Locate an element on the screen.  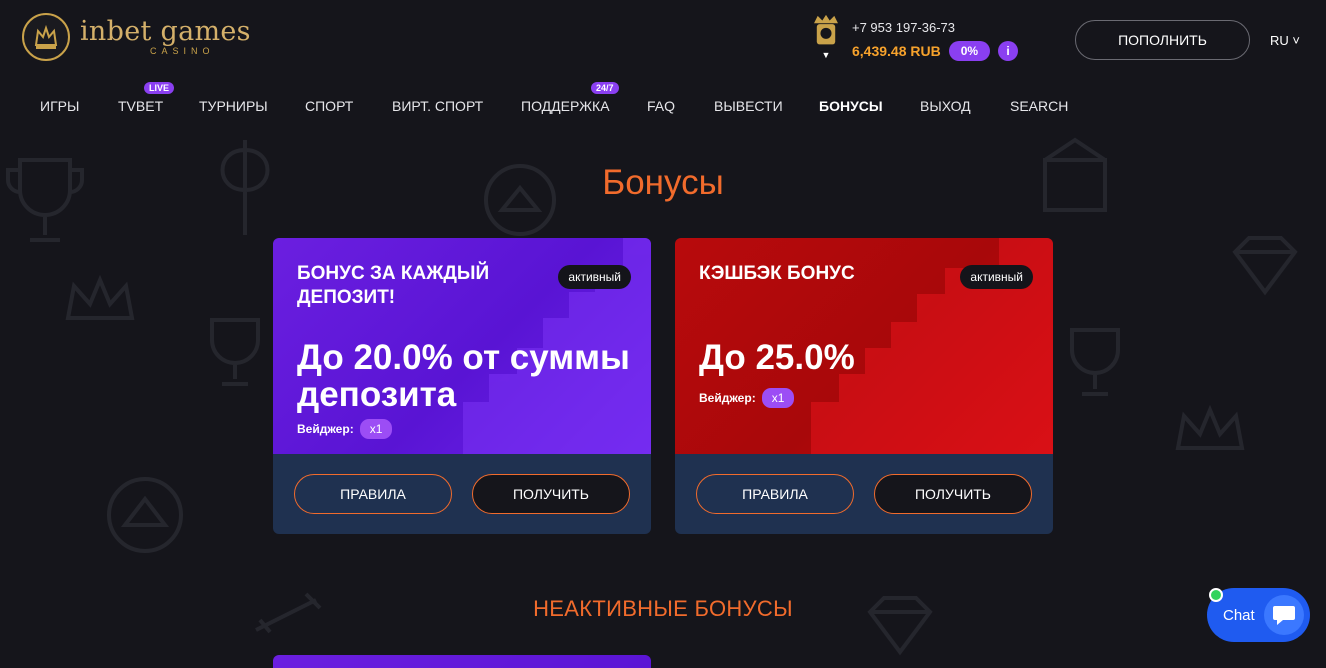
nav-label: БОНУСЫ is located at coordinates (851, 106).